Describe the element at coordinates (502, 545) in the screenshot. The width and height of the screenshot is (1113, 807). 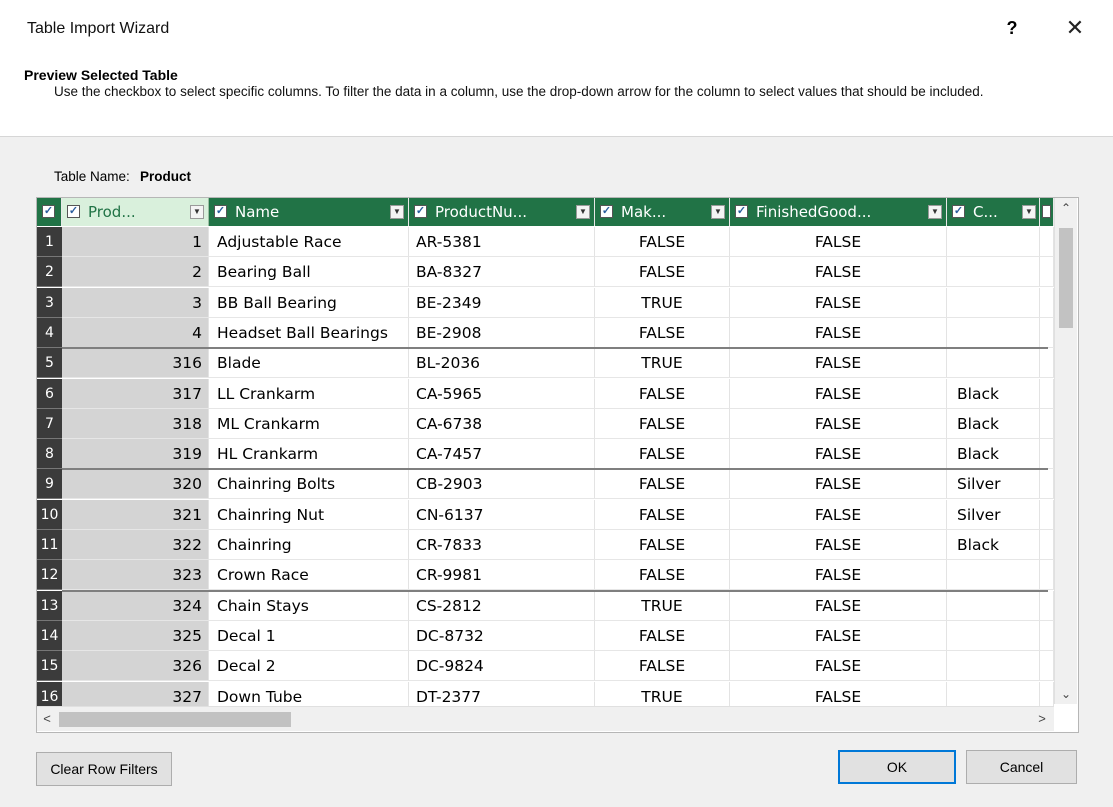
I see `cell-code: CR-7833` at that location.